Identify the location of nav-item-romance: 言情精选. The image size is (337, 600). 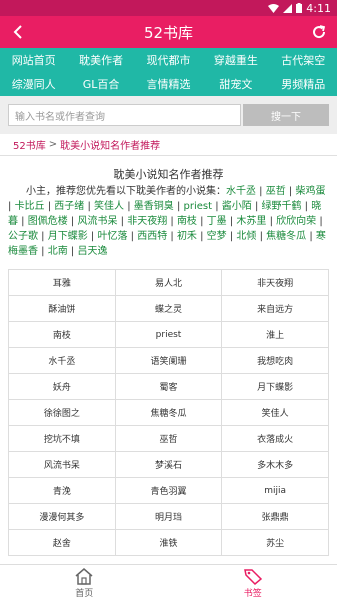
(168, 84).